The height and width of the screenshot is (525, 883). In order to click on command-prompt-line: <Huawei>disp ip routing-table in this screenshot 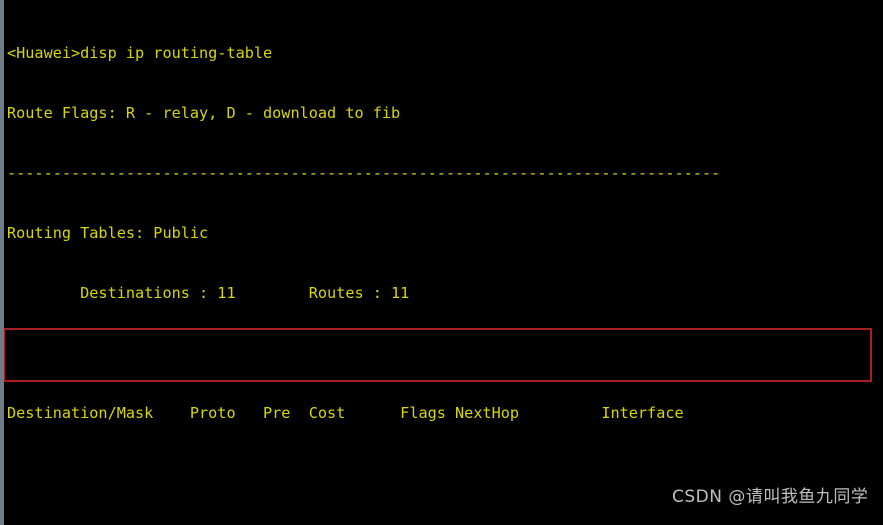, I will do `click(140, 53)`.